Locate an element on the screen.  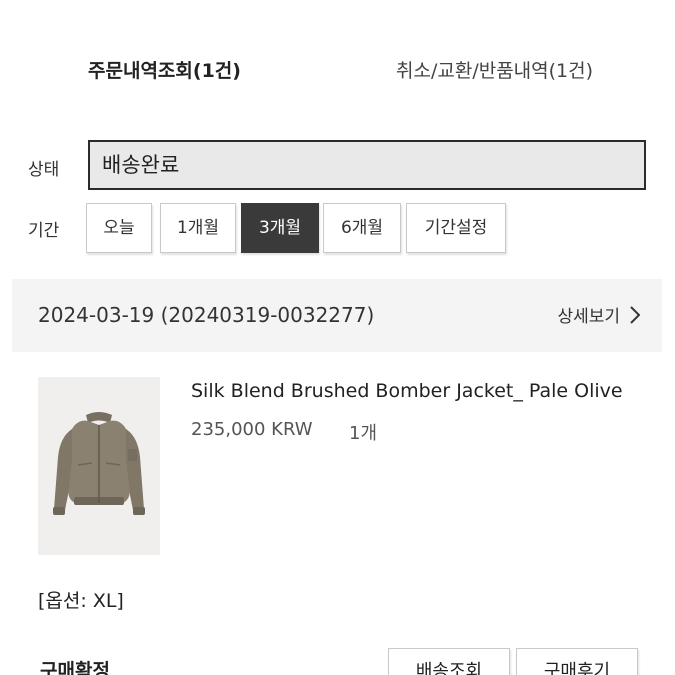
order-header: 2024-03-19 (20240319-0032277) 상세보기 is located at coordinates (337, 315).